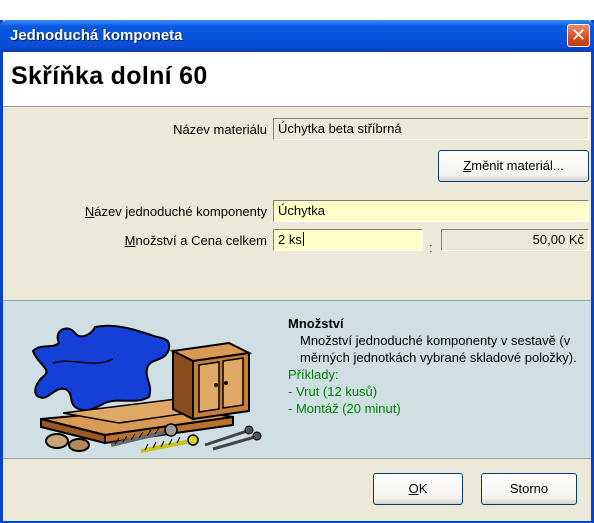  Describe the element at coordinates (96, 35) in the screenshot. I see `window-title: Jednoduchá komponeta` at that location.